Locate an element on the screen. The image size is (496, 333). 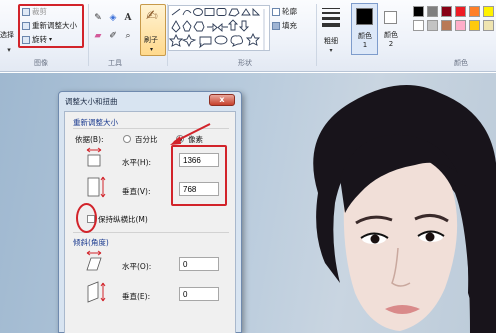
shapes-gallery is located at coordinates (219, 28).